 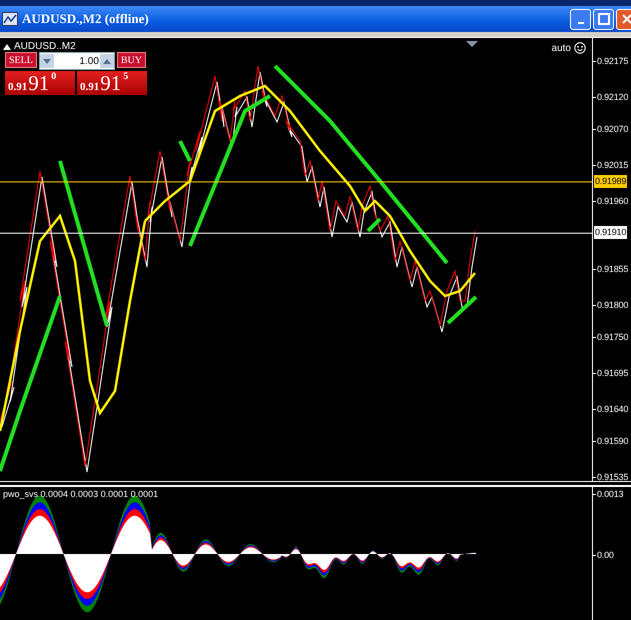 I want to click on price-axis-label: 0.91695, so click(x=610, y=373).